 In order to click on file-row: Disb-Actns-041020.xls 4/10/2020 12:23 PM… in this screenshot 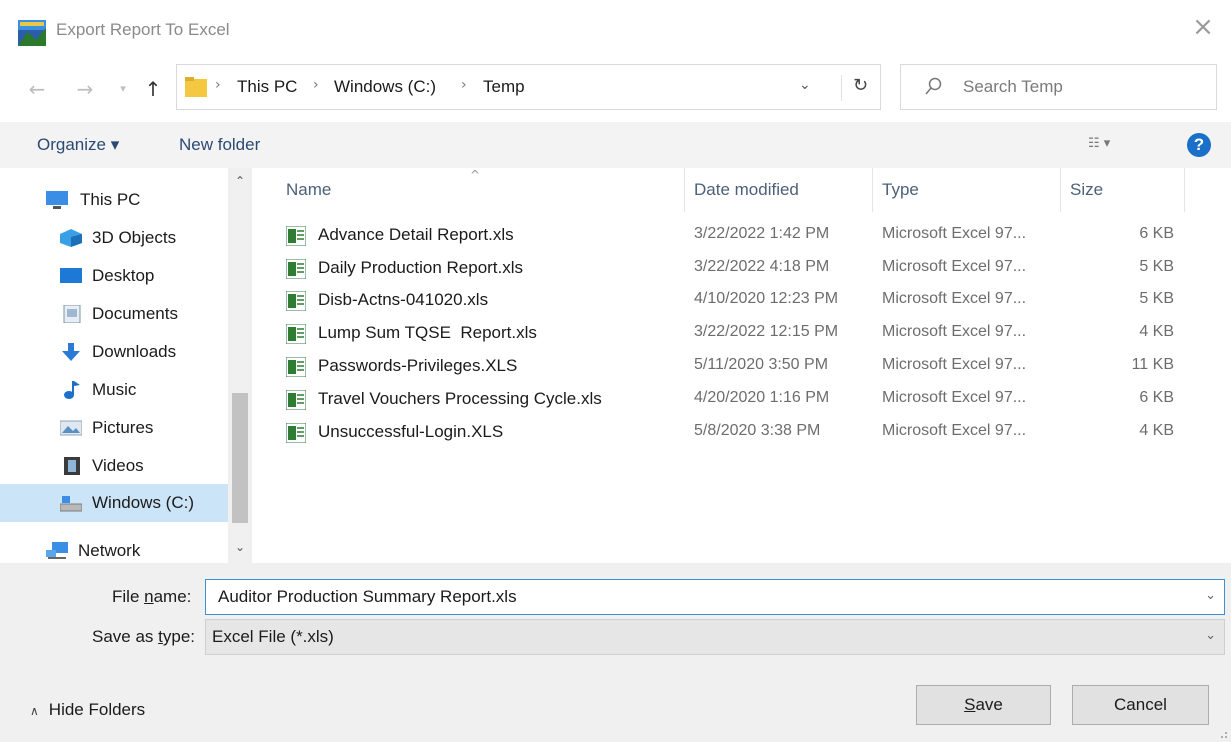, I will do `click(745, 300)`.